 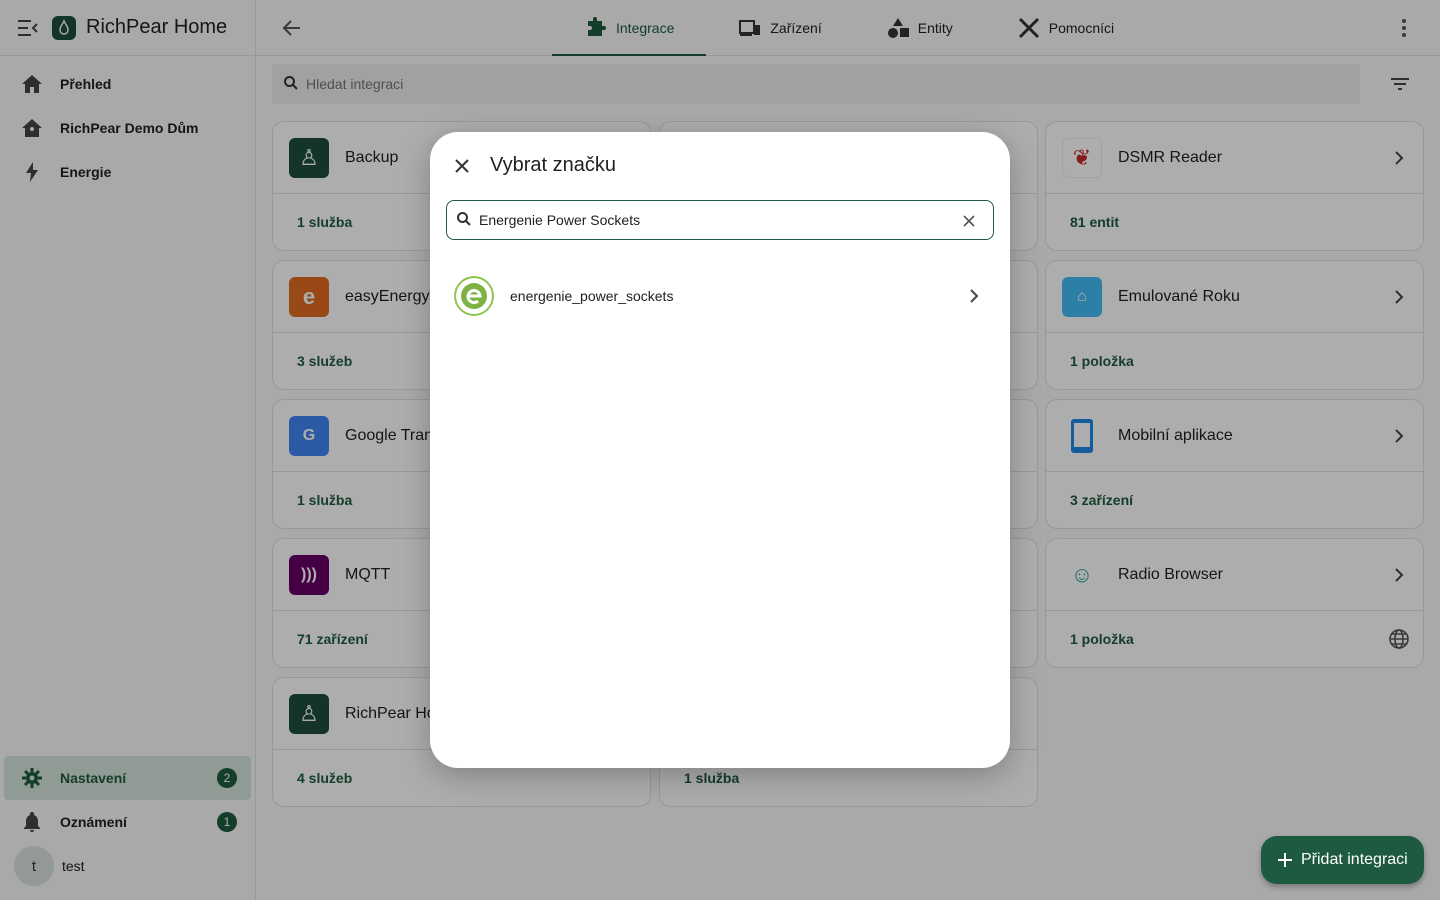 What do you see at coordinates (720, 220) in the screenshot?
I see `brand-search-input: Energenie Power Sockets` at bounding box center [720, 220].